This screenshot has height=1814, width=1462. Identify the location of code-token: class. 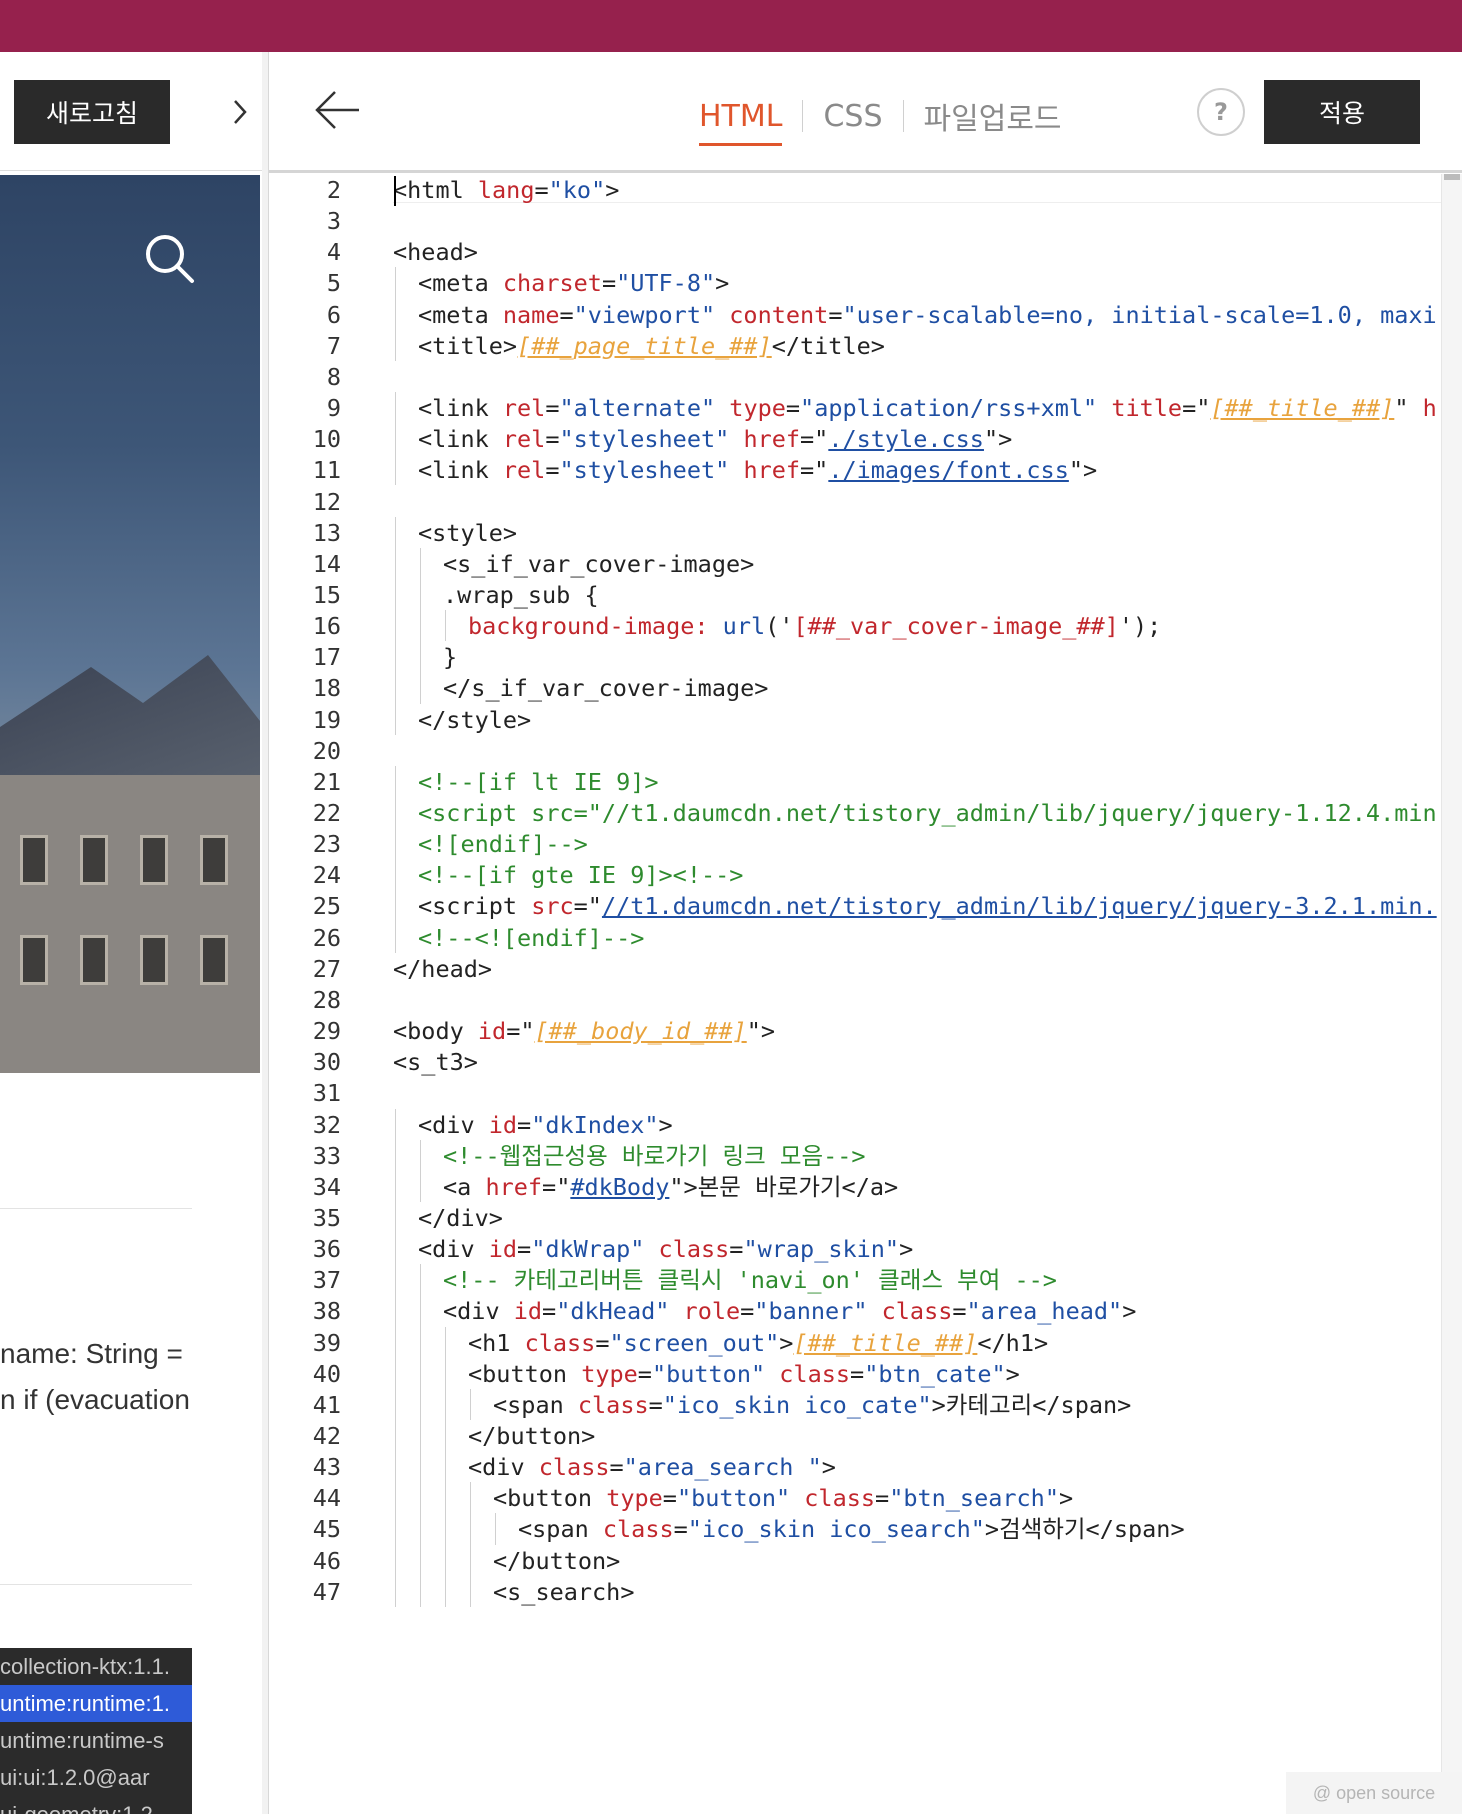
(815, 1373).